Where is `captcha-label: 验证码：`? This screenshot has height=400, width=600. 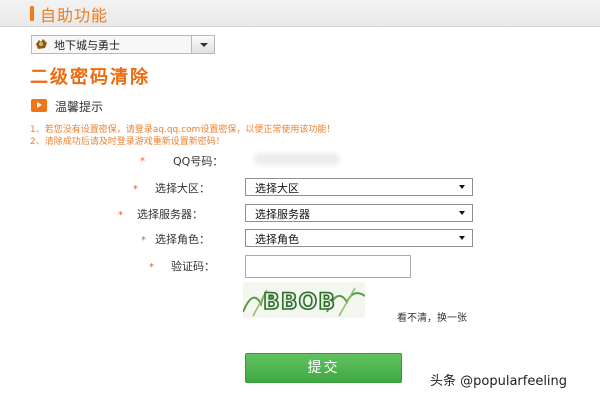
captcha-label: 验证码： is located at coordinates (193, 266).